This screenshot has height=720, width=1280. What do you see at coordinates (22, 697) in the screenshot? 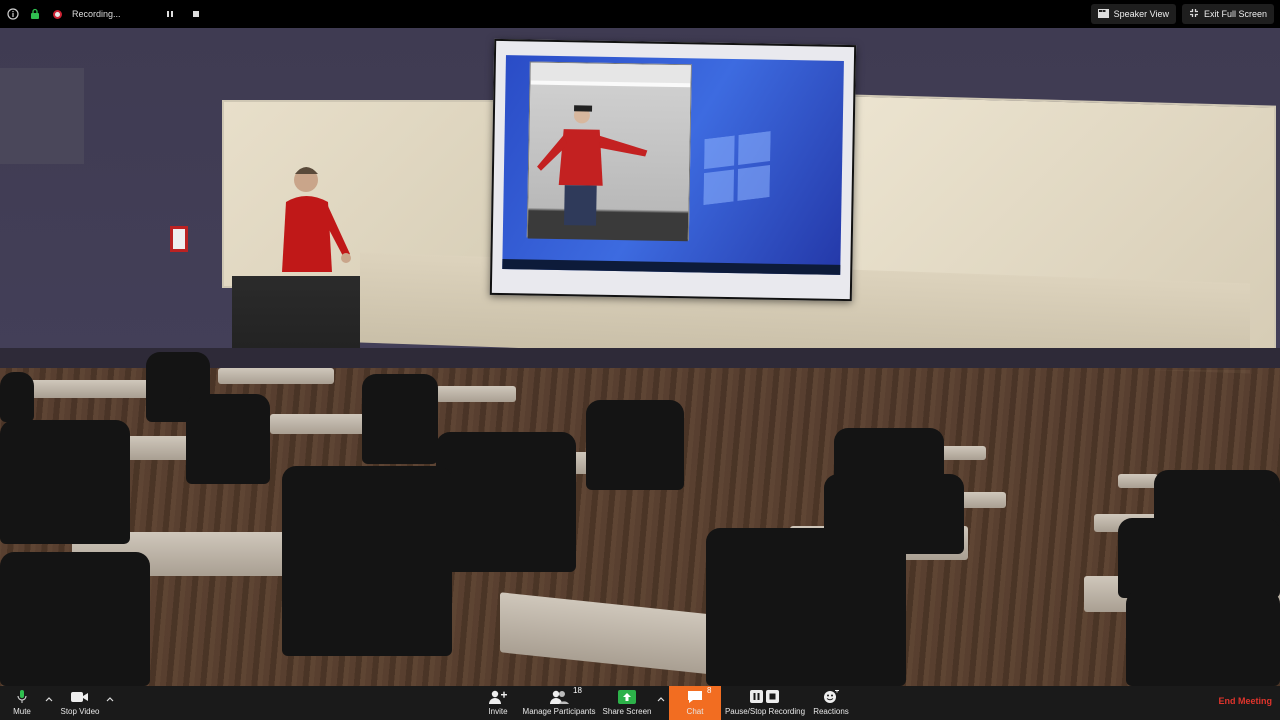
I see `microphone-icon` at bounding box center [22, 697].